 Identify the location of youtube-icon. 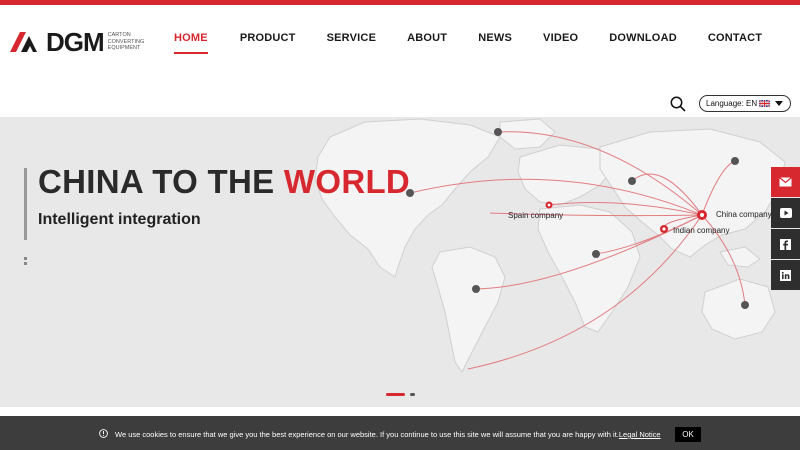
(785, 213).